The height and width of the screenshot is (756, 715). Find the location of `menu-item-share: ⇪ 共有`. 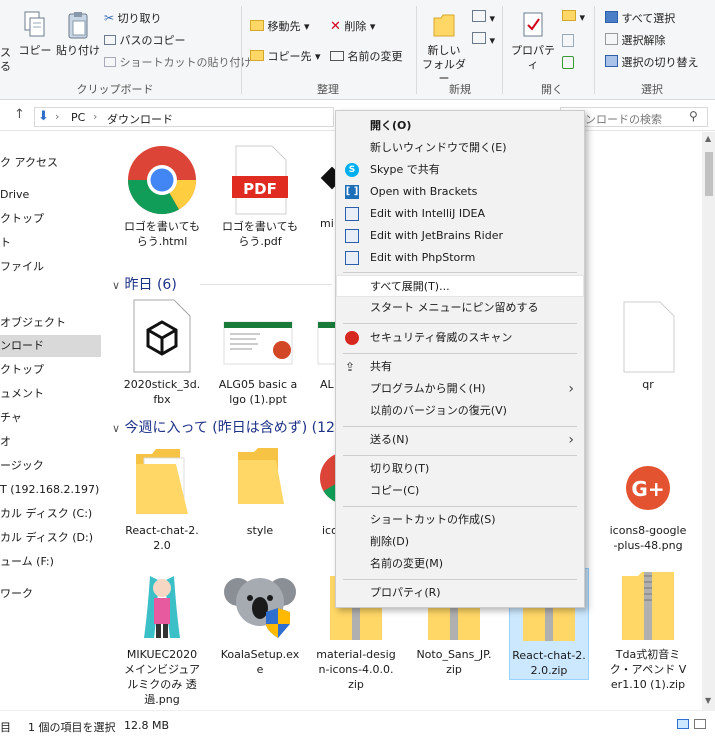

menu-item-share: ⇪ 共有 is located at coordinates (460, 367).